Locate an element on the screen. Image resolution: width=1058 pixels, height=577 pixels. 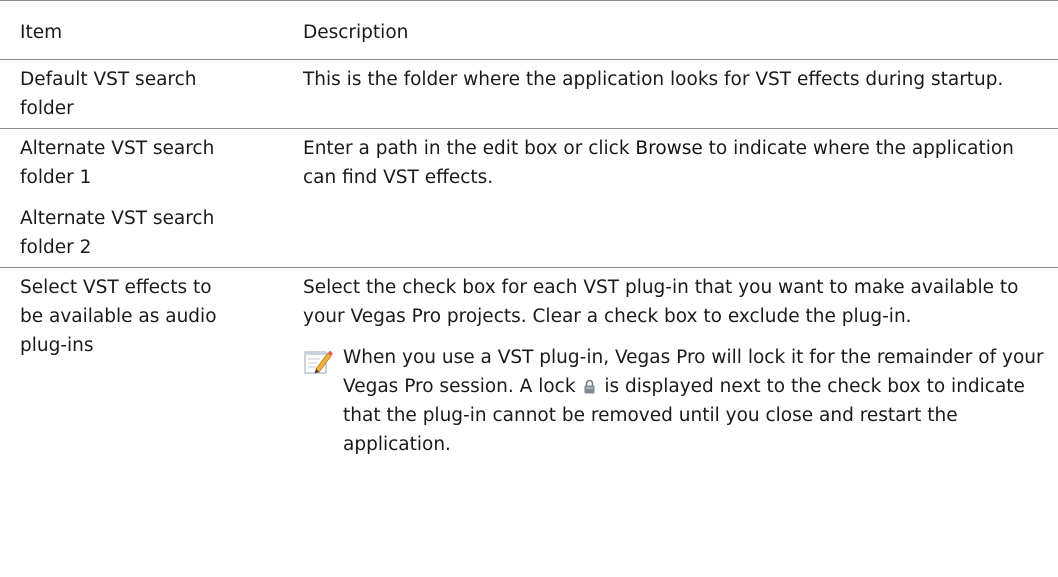
lock-icon is located at coordinates (589, 386).